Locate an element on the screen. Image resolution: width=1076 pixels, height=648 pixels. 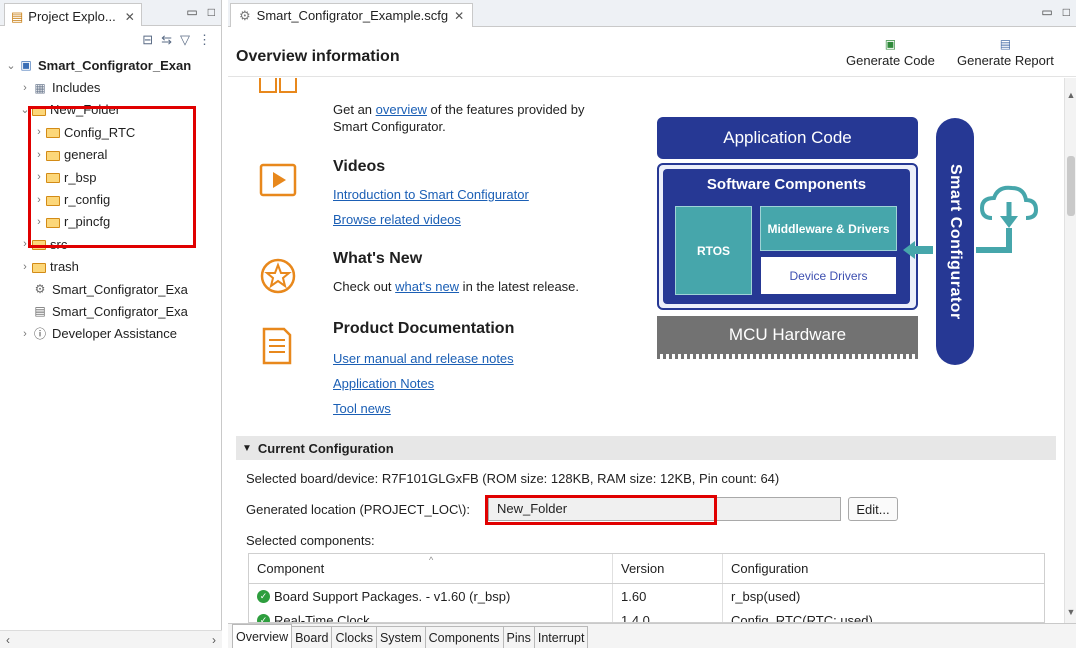
filter-icon: ▽ is located at coordinates (185, 40).